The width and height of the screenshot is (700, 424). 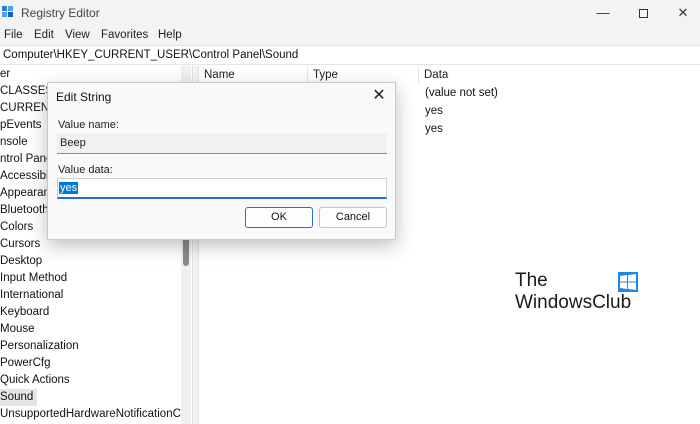 I want to click on ok-button: OK, so click(x=279, y=217).